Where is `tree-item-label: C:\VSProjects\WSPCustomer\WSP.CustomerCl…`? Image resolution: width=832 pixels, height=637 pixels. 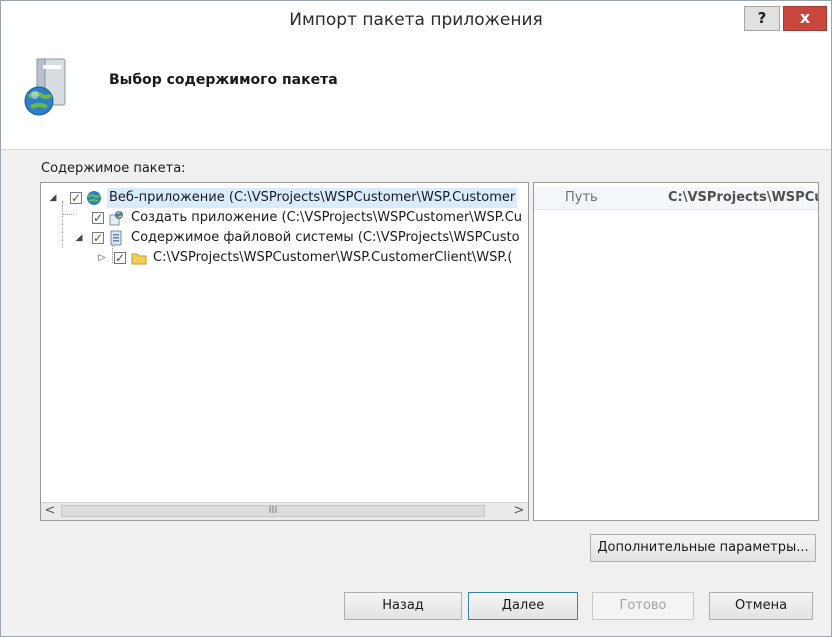
tree-item-label: C:\VSProjects\WSPCustomer\WSP.CustomerCl… is located at coordinates (333, 257).